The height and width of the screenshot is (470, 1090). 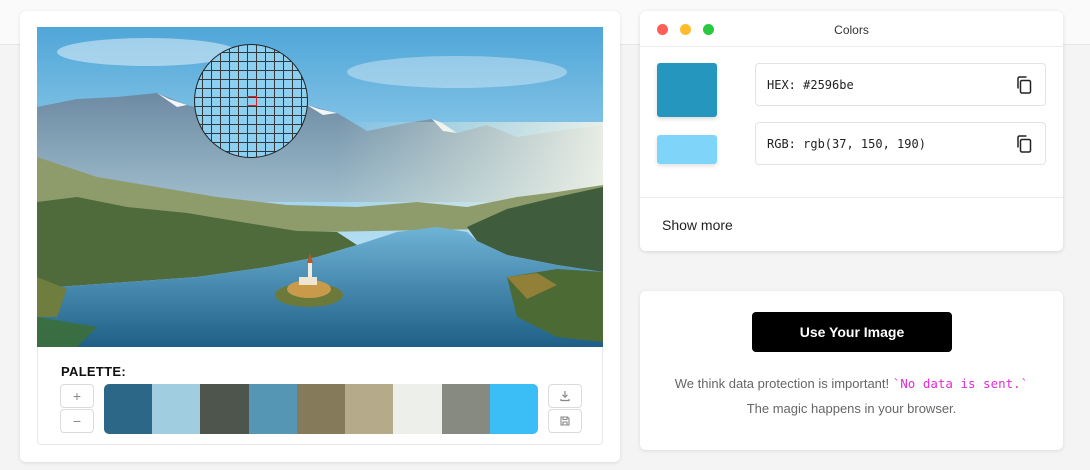 I want to click on palette-swatches, so click(x=321, y=409).